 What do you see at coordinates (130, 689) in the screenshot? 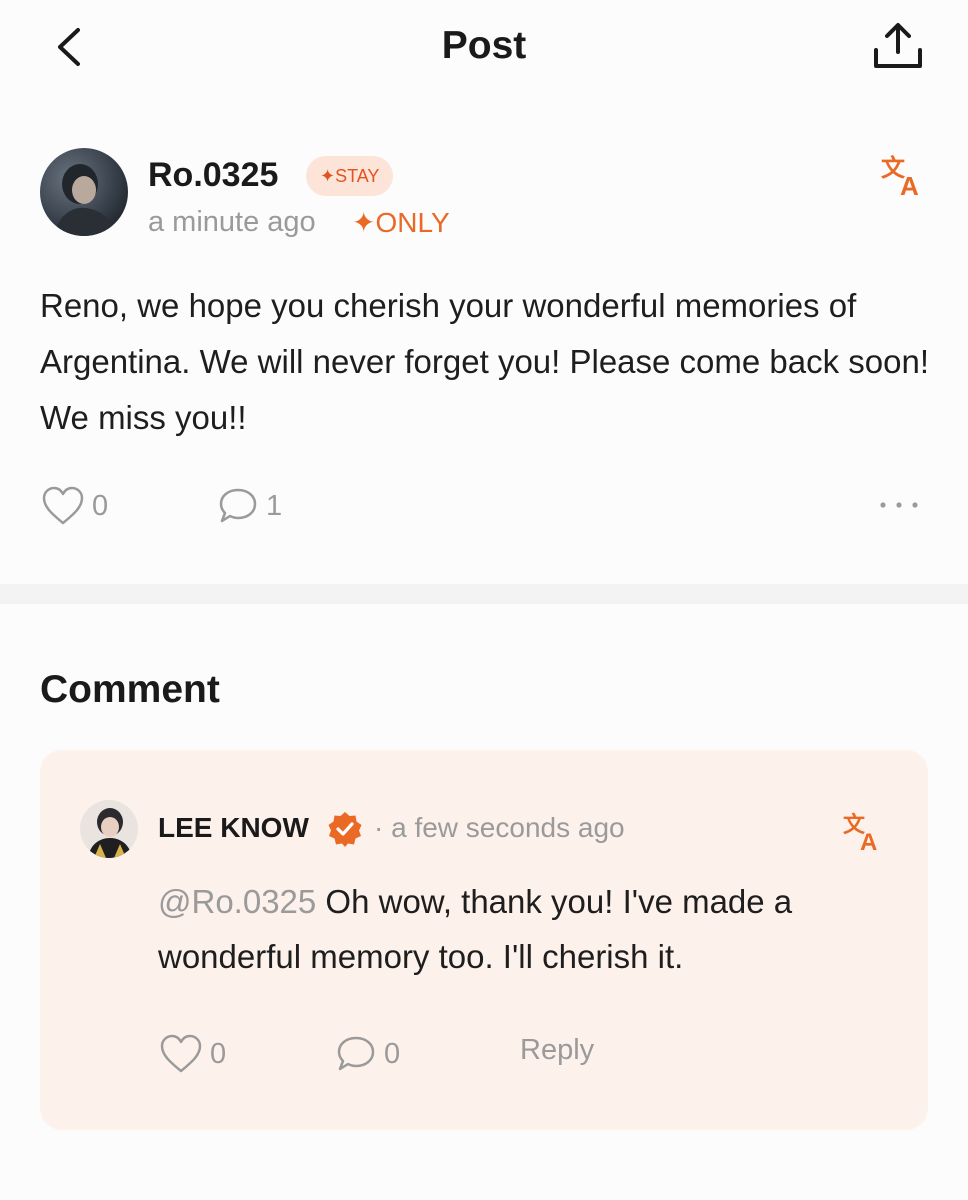
I see `comments-heading: Comment` at bounding box center [130, 689].